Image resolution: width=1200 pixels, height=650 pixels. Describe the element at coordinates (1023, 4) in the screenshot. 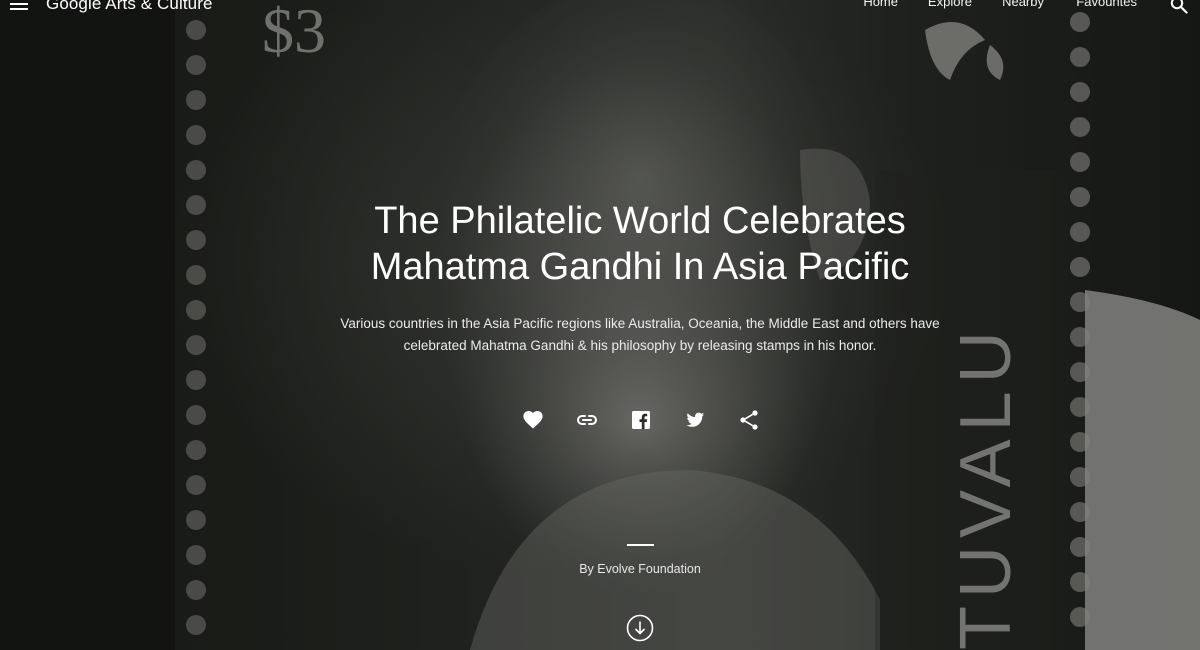

I see `nav-nearby: Nearby` at that location.